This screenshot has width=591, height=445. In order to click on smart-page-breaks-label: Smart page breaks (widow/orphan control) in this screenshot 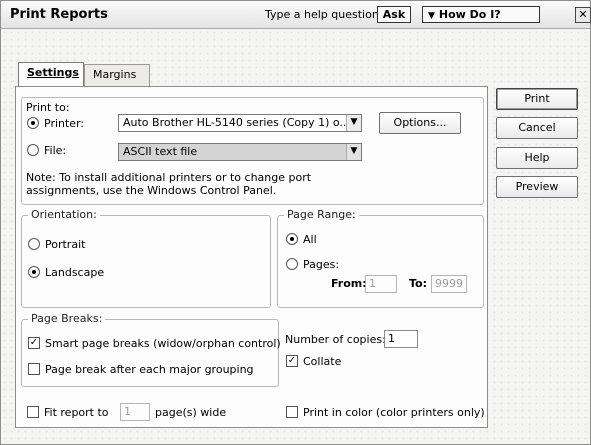, I will do `click(163, 343)`.